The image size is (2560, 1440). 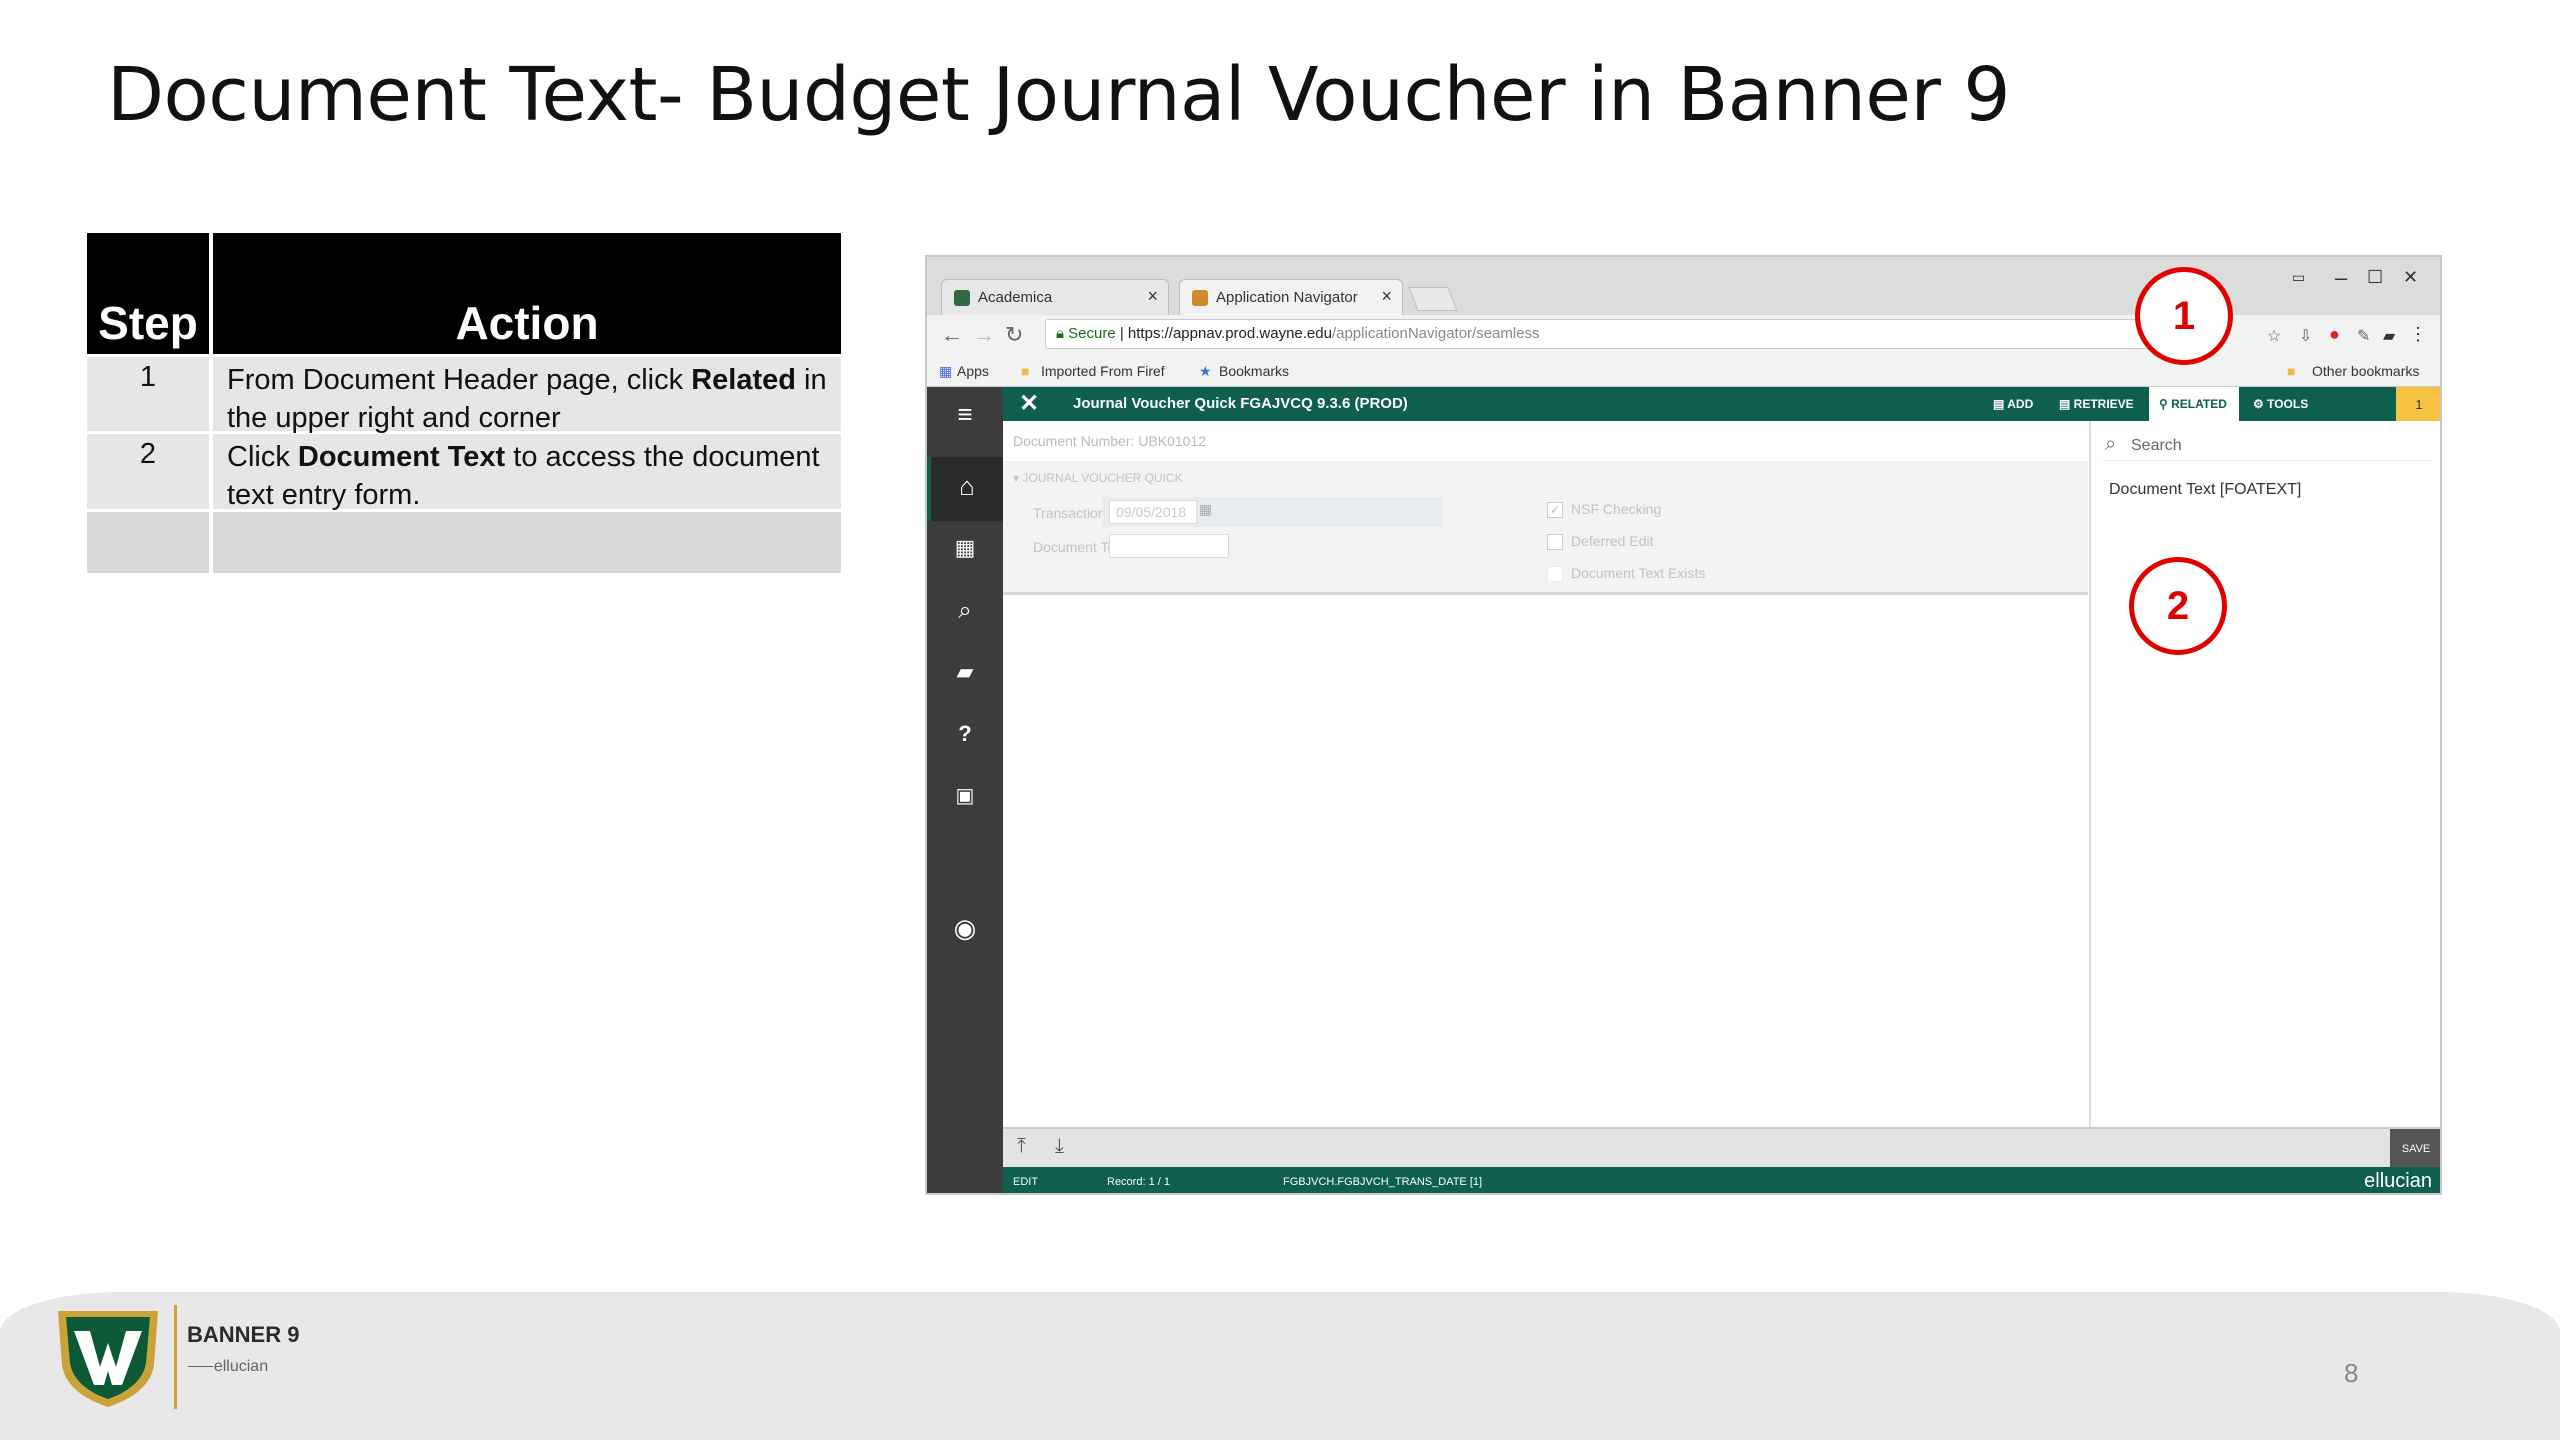 What do you see at coordinates (1612, 541) in the screenshot?
I see `deferred-label: Deferred Edit` at bounding box center [1612, 541].